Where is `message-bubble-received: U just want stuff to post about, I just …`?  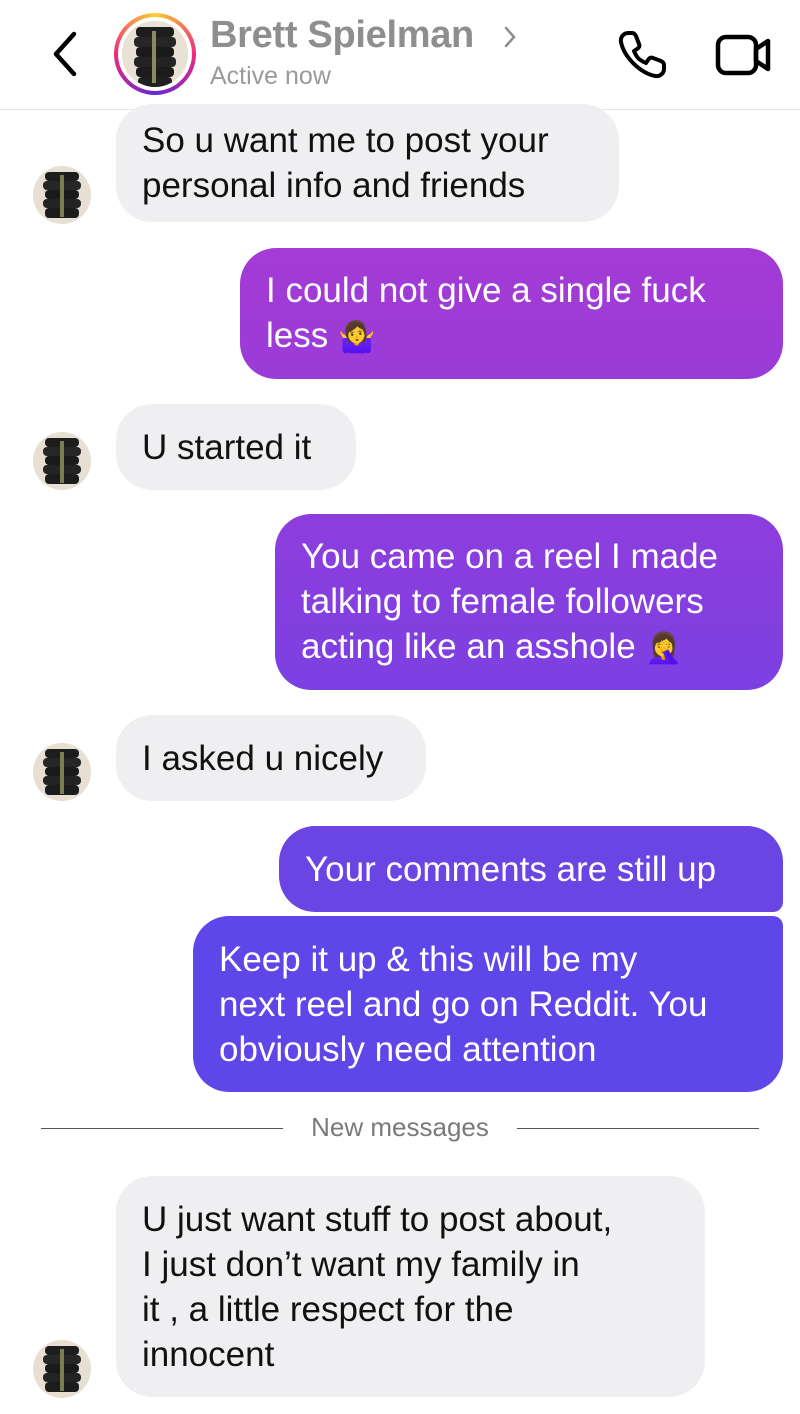 message-bubble-received: U just want stuff to post about, I just … is located at coordinates (410, 1286).